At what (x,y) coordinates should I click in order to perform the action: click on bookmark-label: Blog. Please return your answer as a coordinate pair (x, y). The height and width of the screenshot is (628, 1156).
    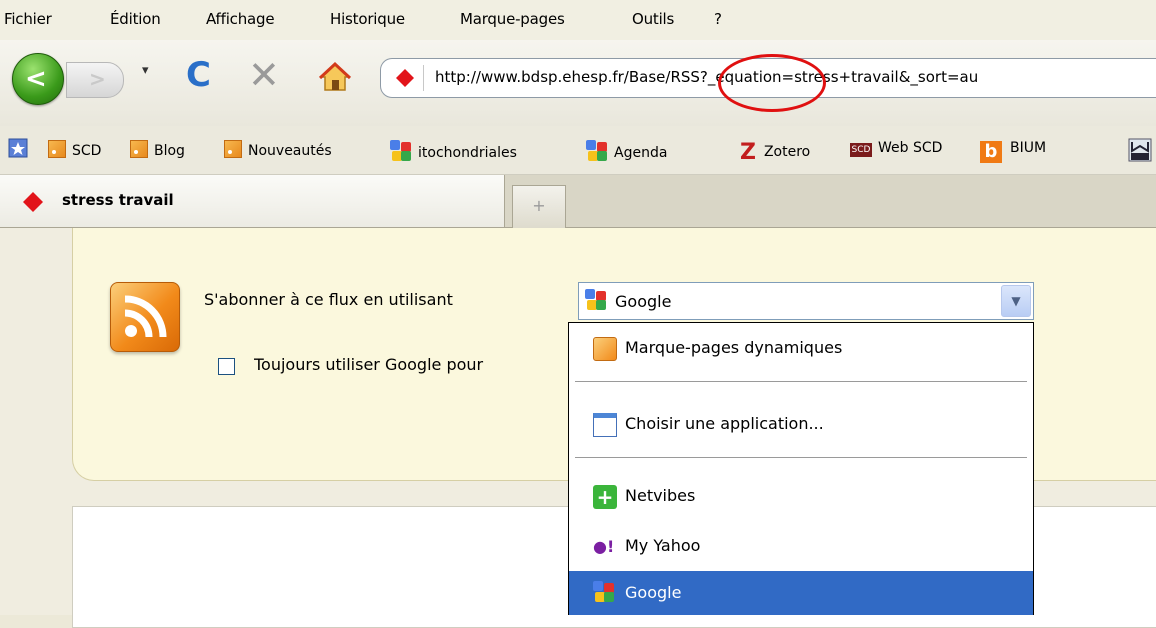
    Looking at the image, I should click on (169, 151).